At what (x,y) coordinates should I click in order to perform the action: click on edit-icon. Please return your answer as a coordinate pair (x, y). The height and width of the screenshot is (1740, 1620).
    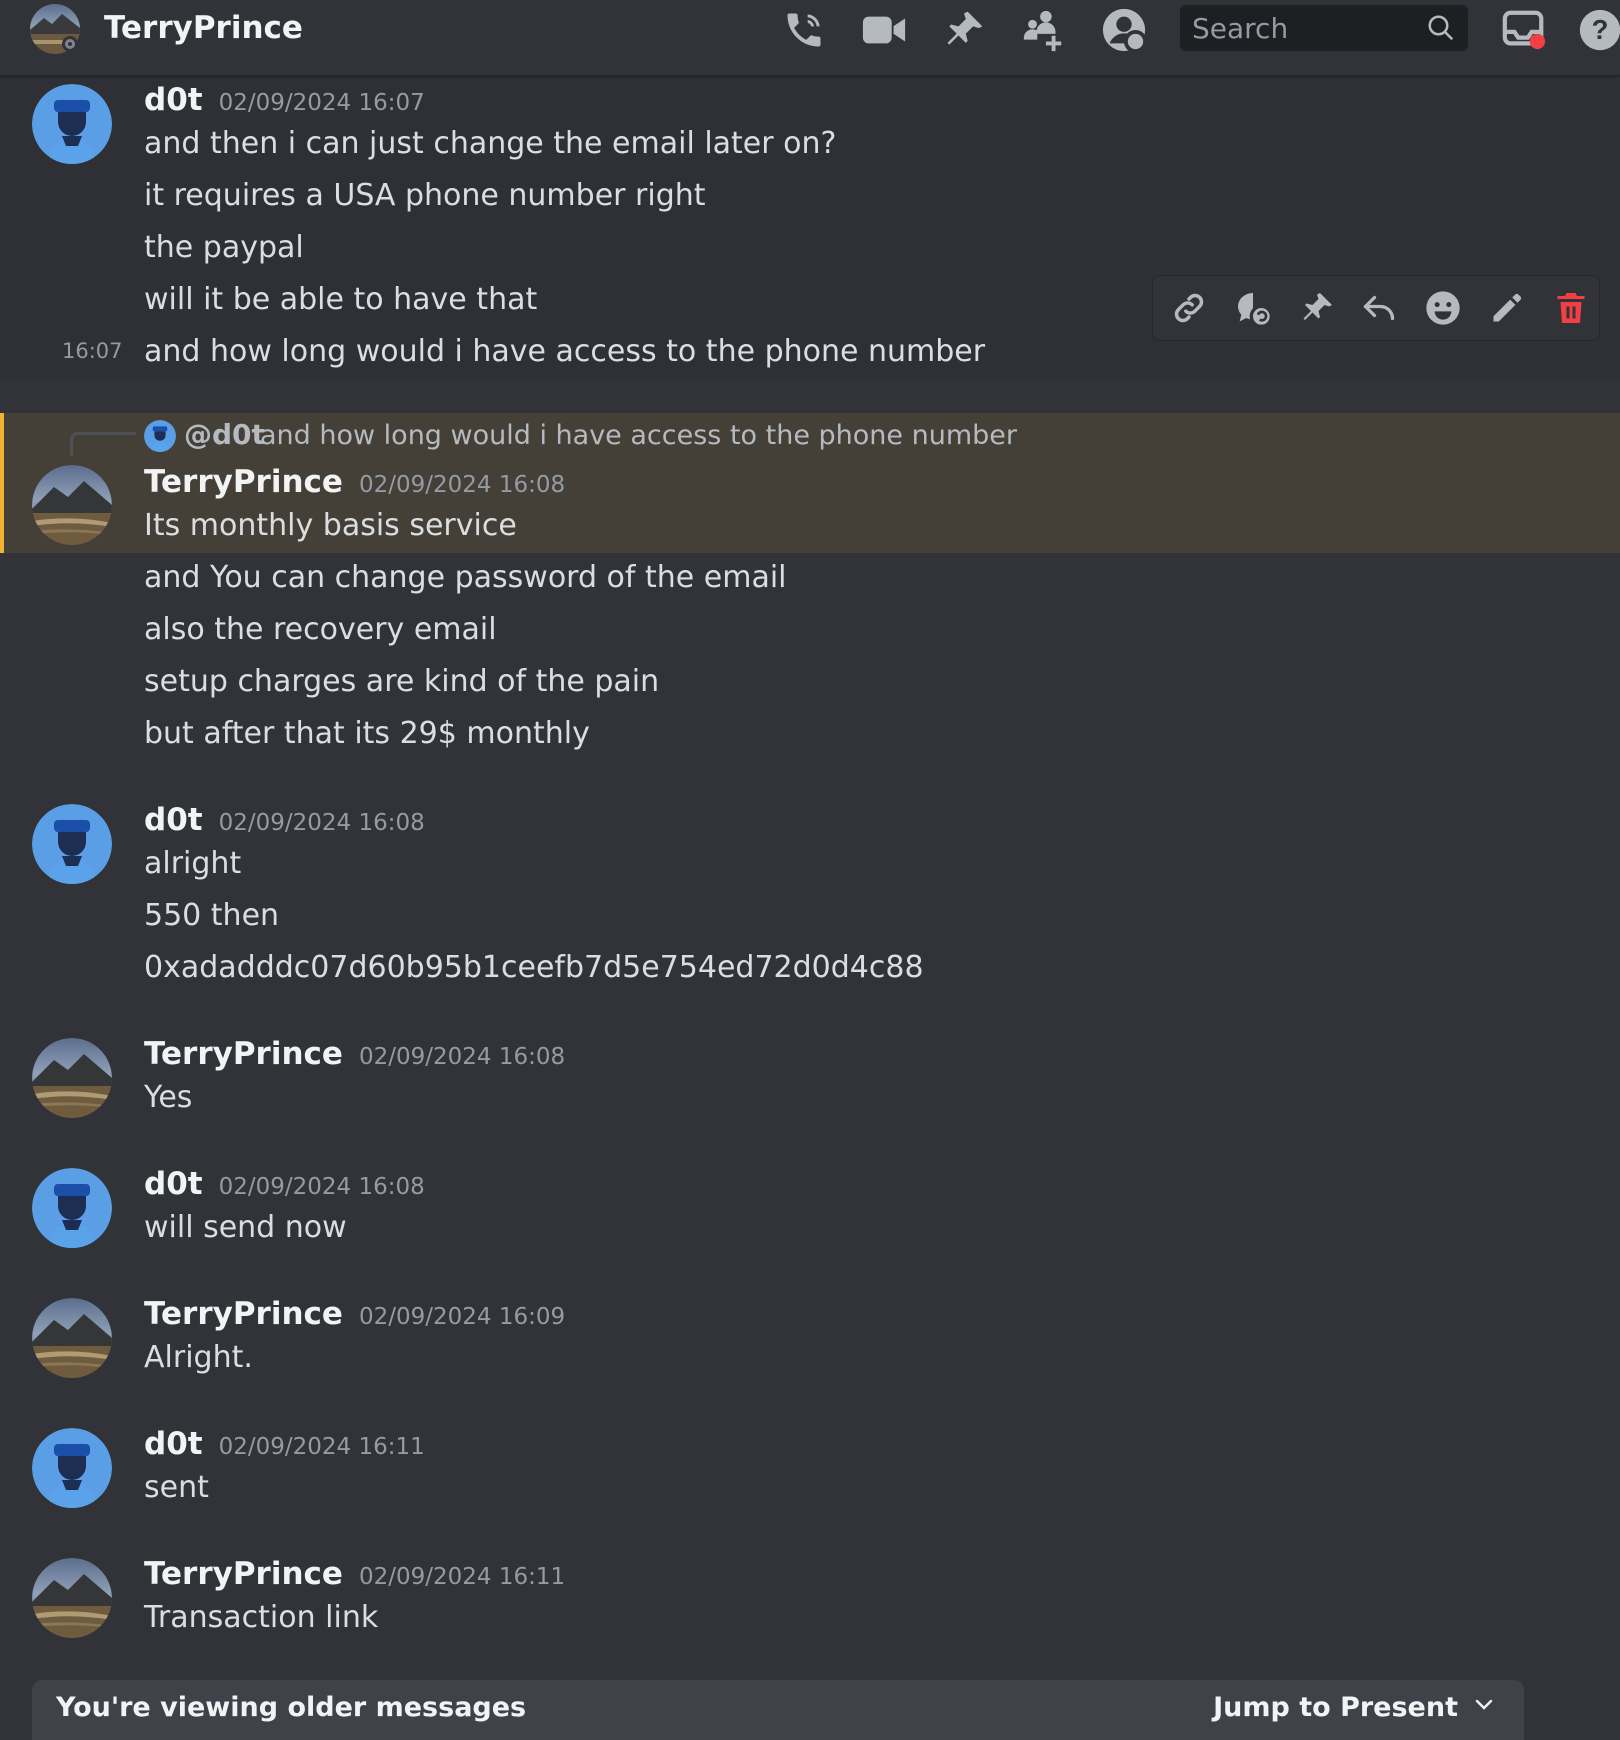
    Looking at the image, I should click on (1507, 308).